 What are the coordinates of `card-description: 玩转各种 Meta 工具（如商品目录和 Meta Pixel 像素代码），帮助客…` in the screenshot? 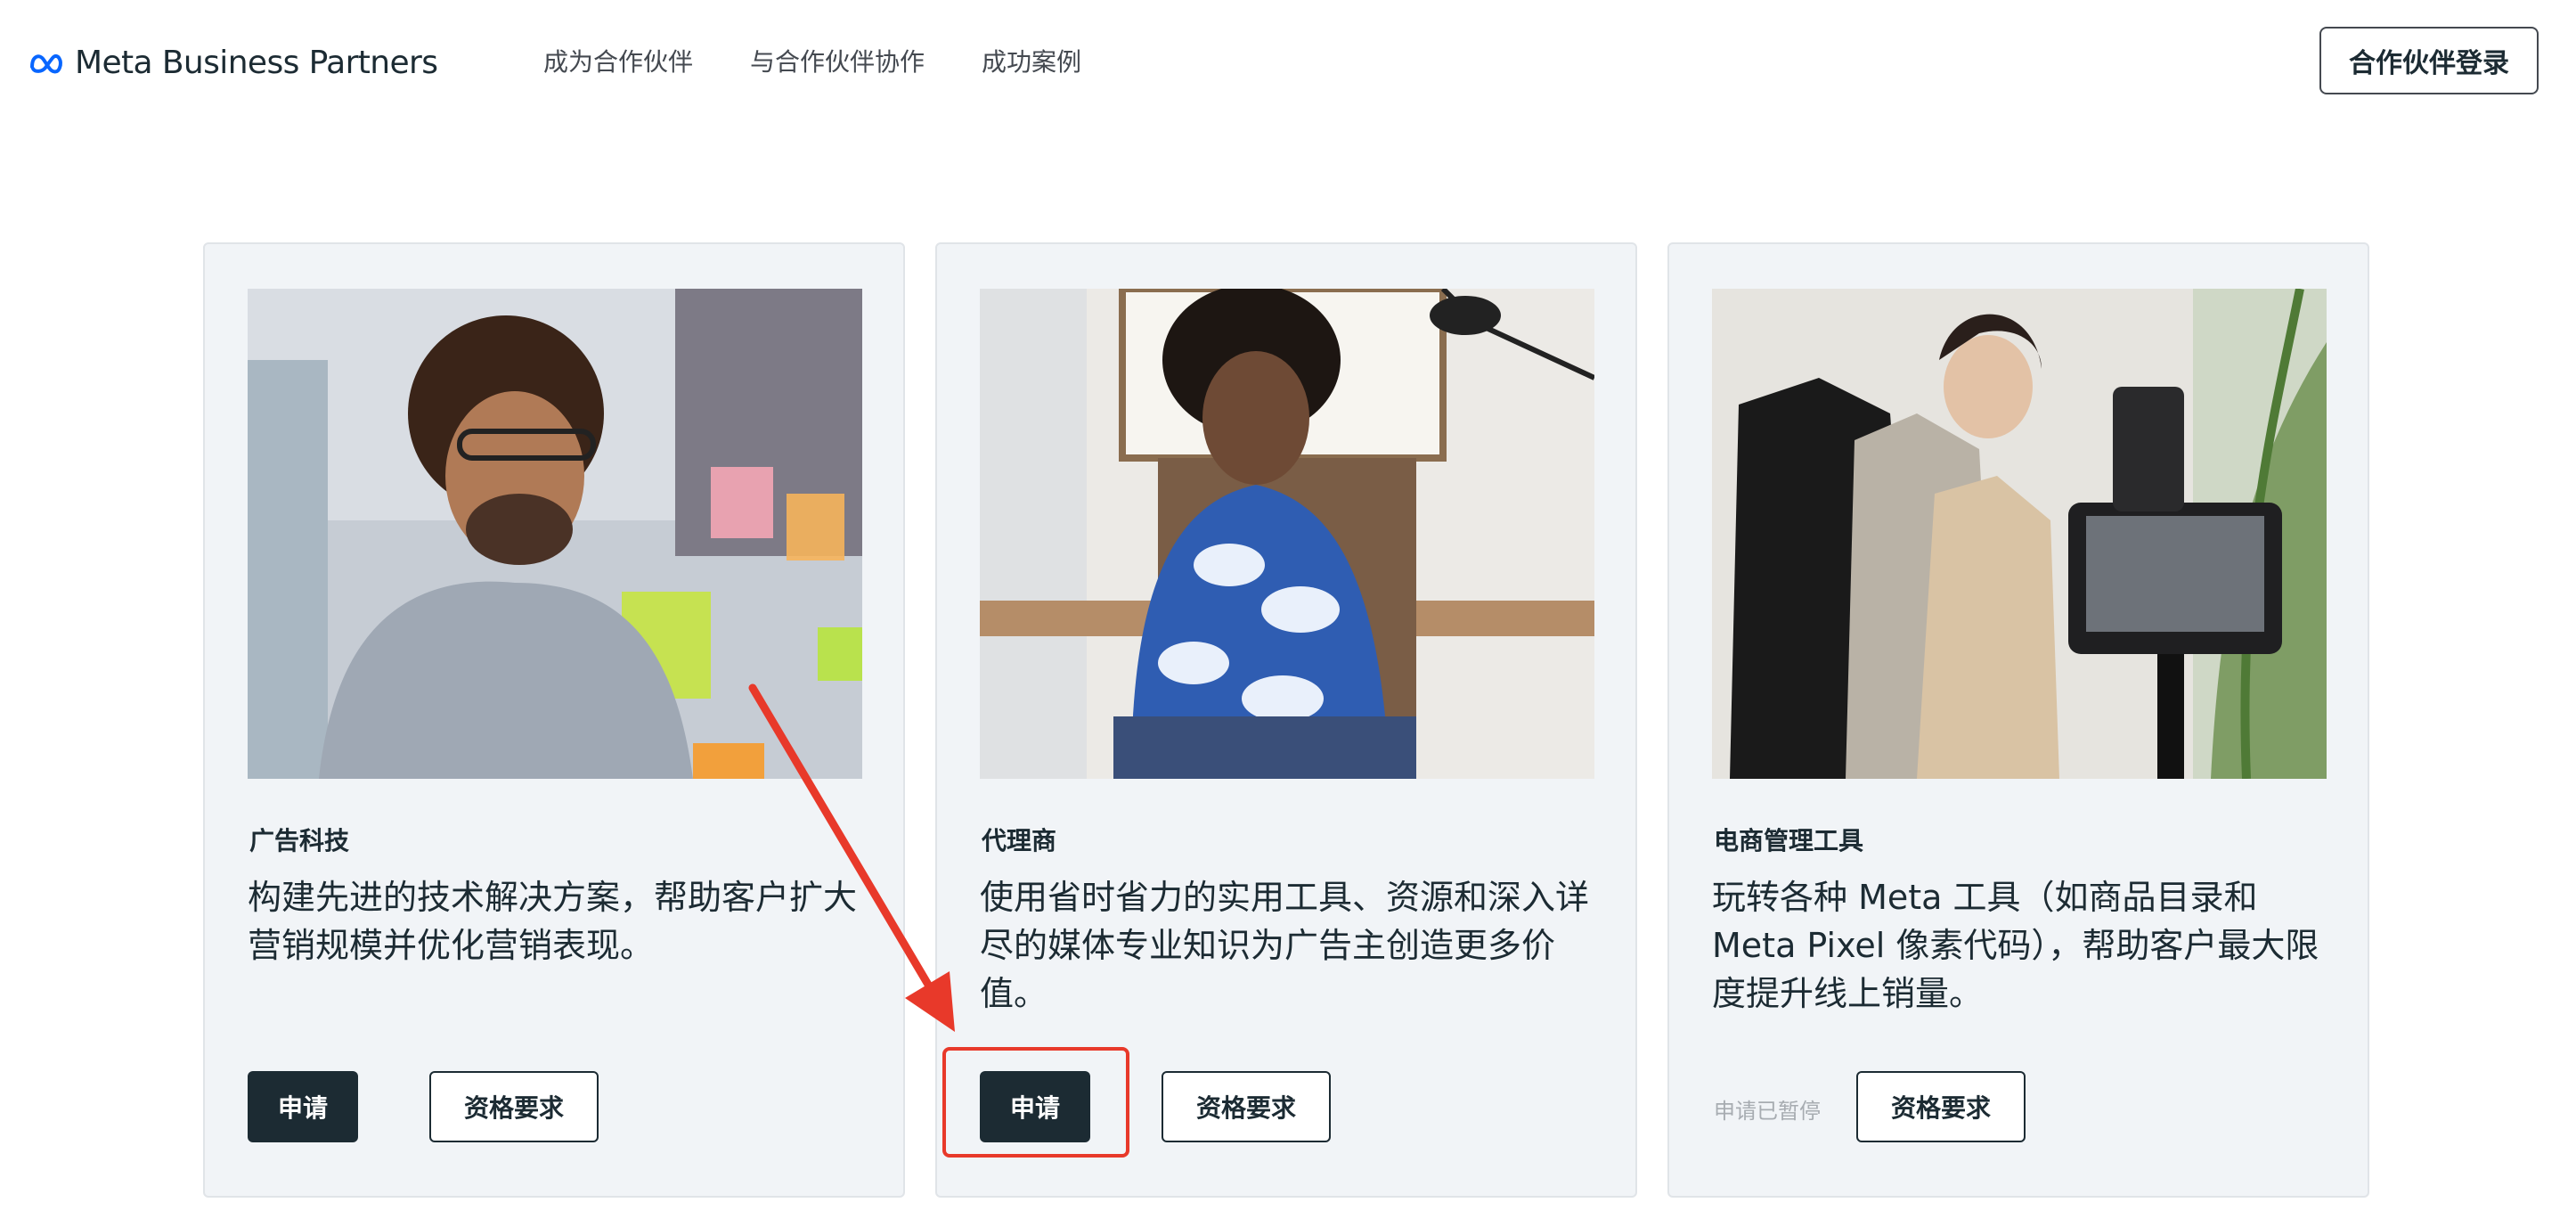 It's located at (2015, 946).